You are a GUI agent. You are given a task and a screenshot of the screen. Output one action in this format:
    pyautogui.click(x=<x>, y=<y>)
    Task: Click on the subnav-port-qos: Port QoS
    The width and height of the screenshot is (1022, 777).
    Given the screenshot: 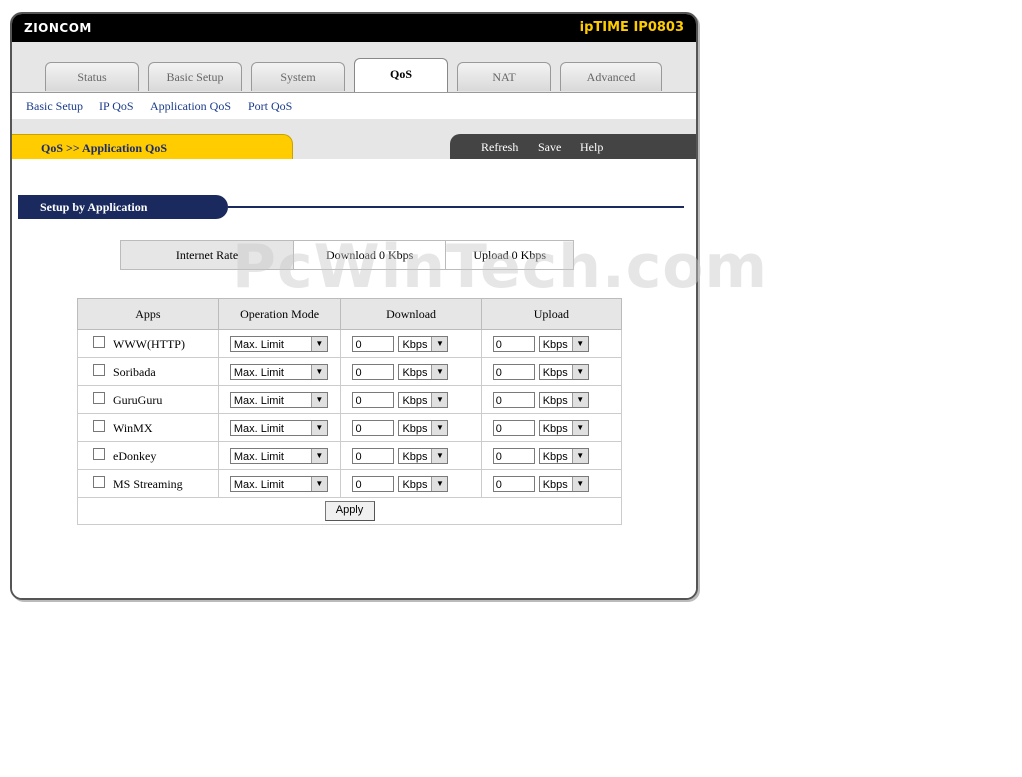 What is the action you would take?
    pyautogui.click(x=270, y=106)
    